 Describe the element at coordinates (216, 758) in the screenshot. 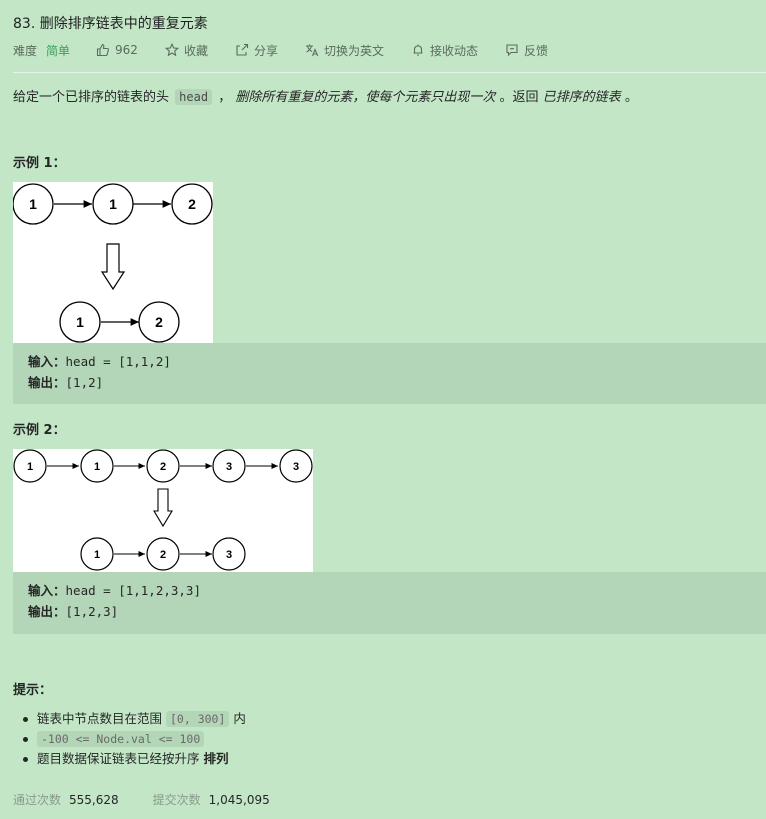

I see `hint-bold: 排列` at that location.